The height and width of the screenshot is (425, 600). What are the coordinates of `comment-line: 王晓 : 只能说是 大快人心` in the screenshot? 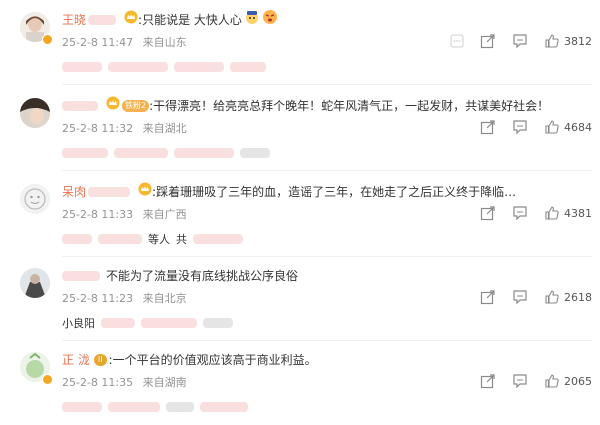 It's located at (170, 20).